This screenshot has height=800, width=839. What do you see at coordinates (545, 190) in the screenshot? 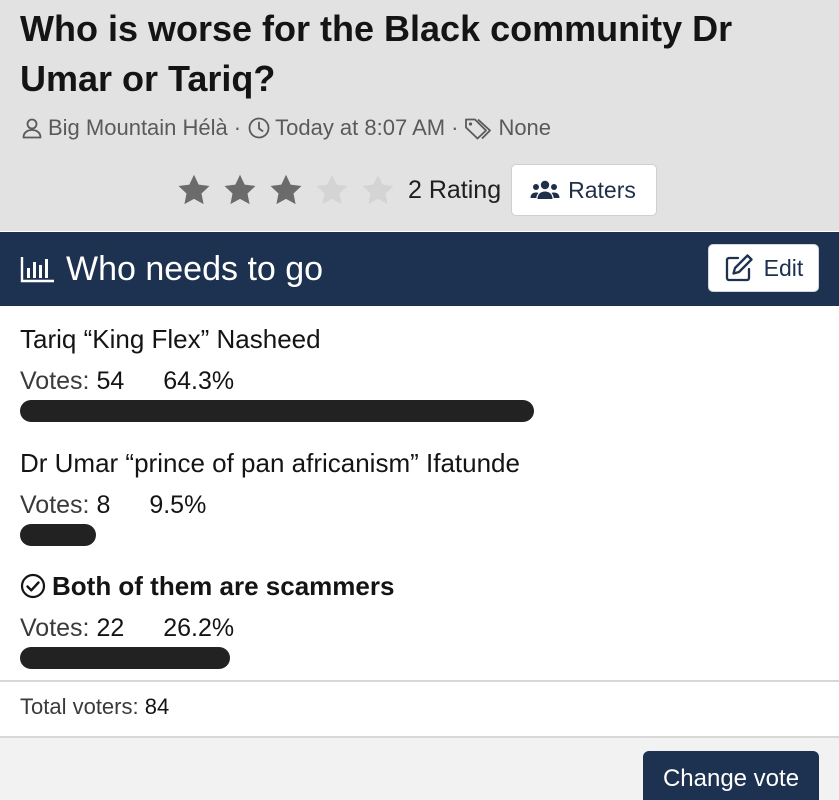
I see `users-icon` at bounding box center [545, 190].